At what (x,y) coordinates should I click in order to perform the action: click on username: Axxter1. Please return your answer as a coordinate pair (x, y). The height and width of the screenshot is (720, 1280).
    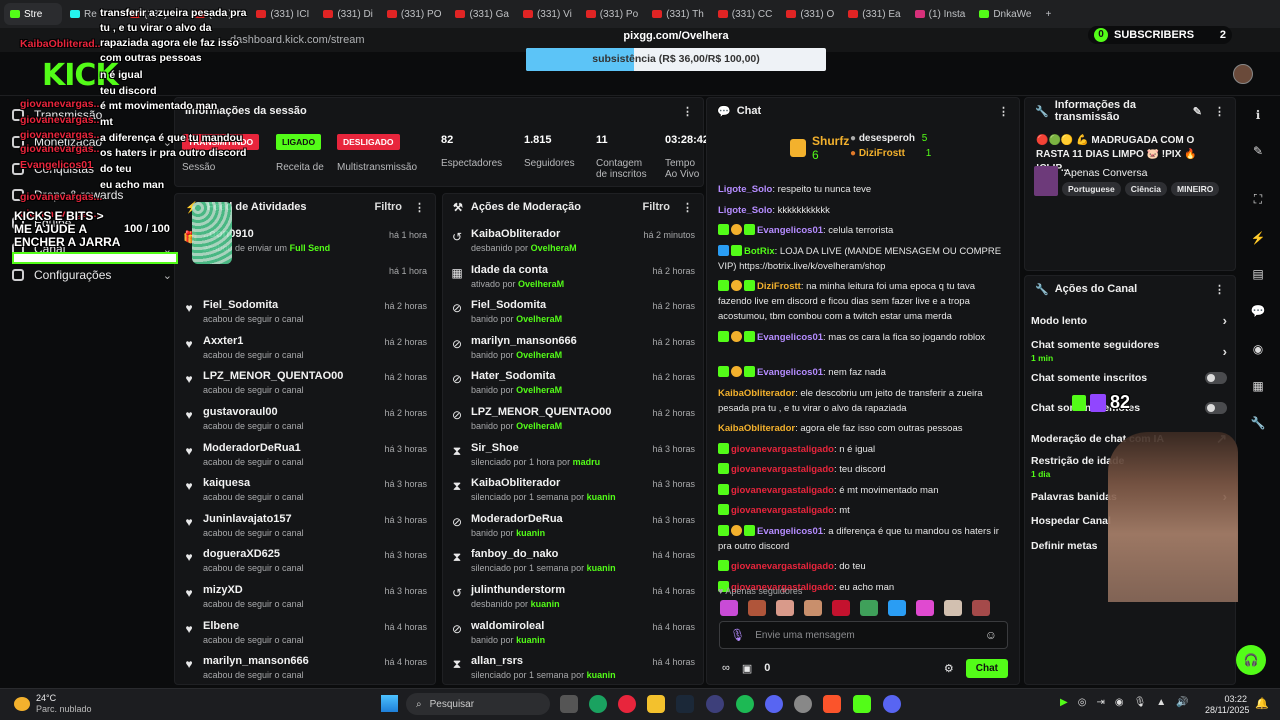
    Looking at the image, I should click on (253, 341).